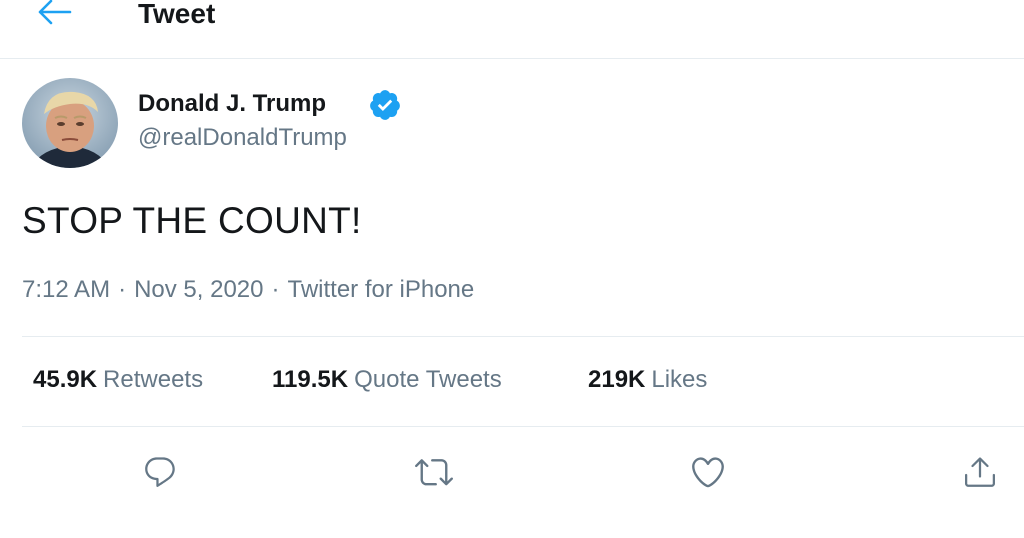  I want to click on avatar-image, so click(70, 123).